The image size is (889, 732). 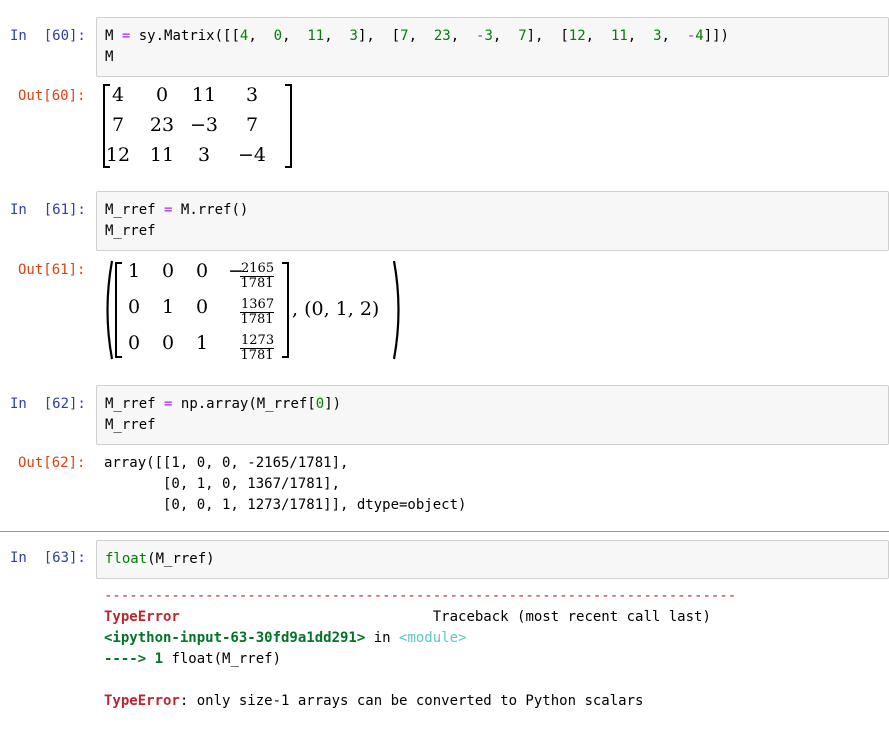 I want to click on output-line: [0, 0, 1, 1273/1781]], dtype=object), so click(x=285, y=505).